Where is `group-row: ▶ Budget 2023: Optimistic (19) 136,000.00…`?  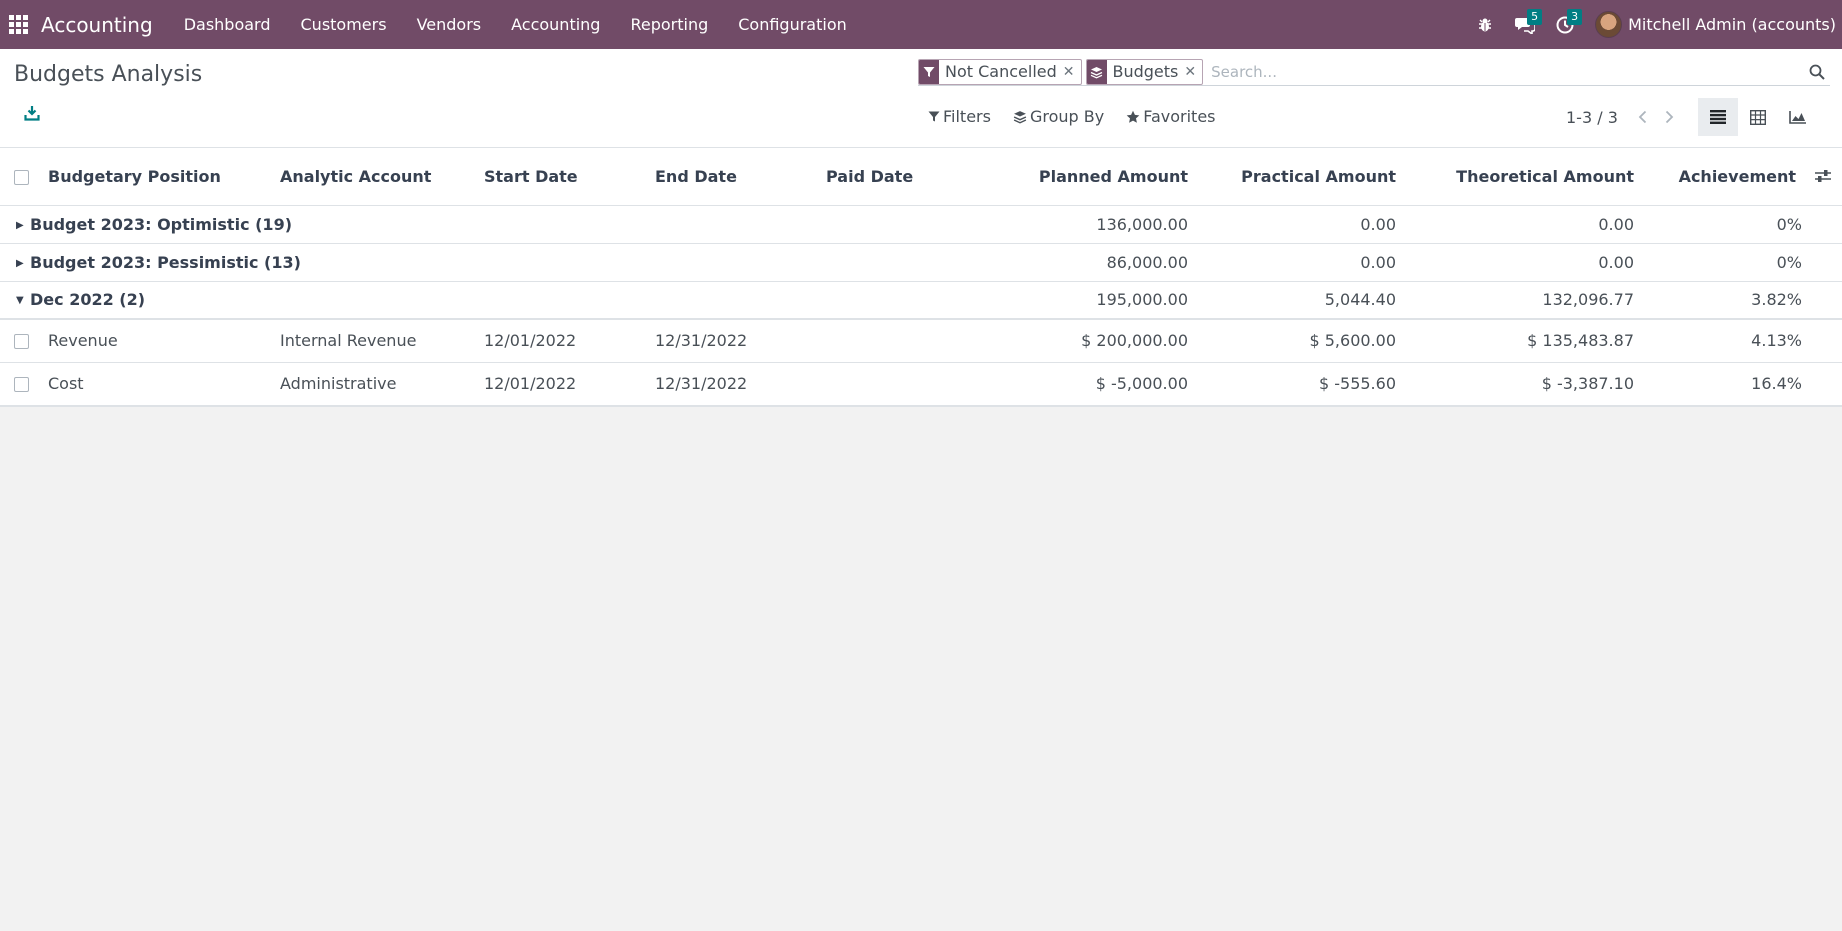 group-row: ▶ Budget 2023: Optimistic (19) 136,000.00… is located at coordinates (921, 224).